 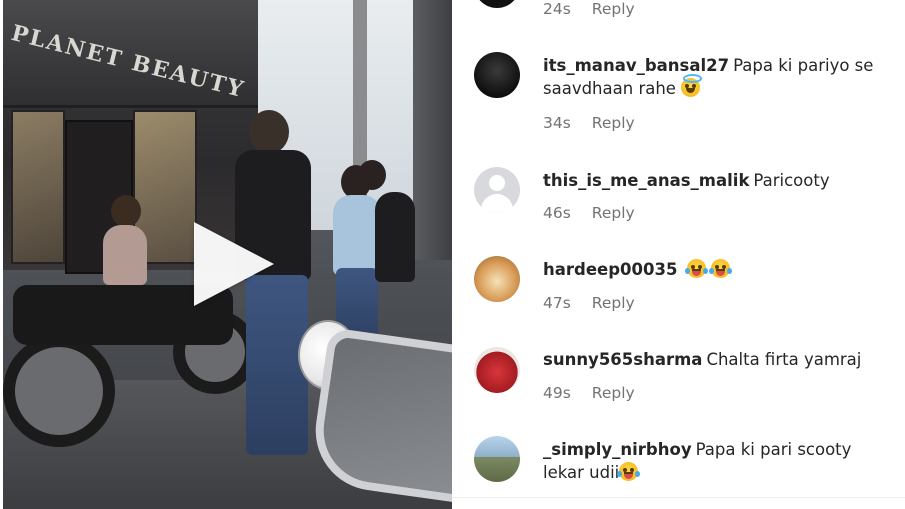 What do you see at coordinates (692, 85) in the screenshot?
I see `smiling-face-with-halo-icon` at bounding box center [692, 85].